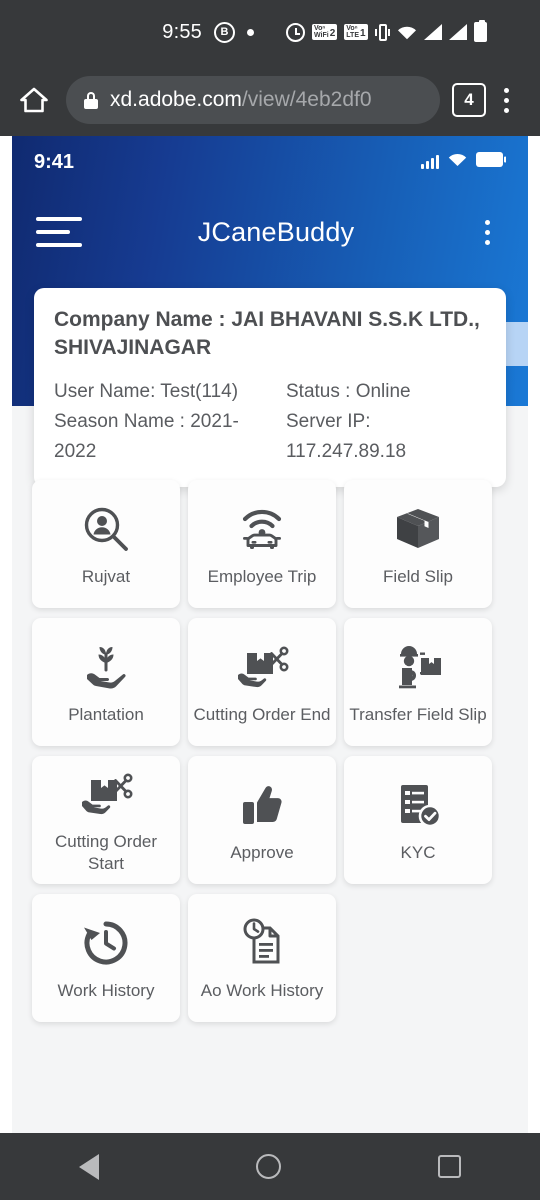  I want to click on tile-label: Ao Work History, so click(262, 991).